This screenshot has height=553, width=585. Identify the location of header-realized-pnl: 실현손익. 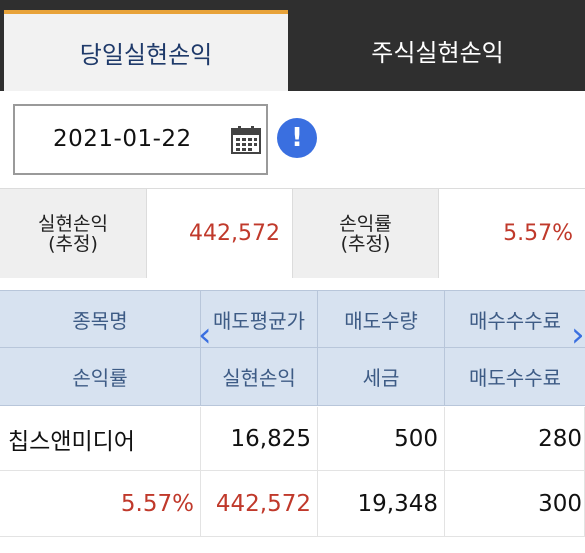
(259, 376).